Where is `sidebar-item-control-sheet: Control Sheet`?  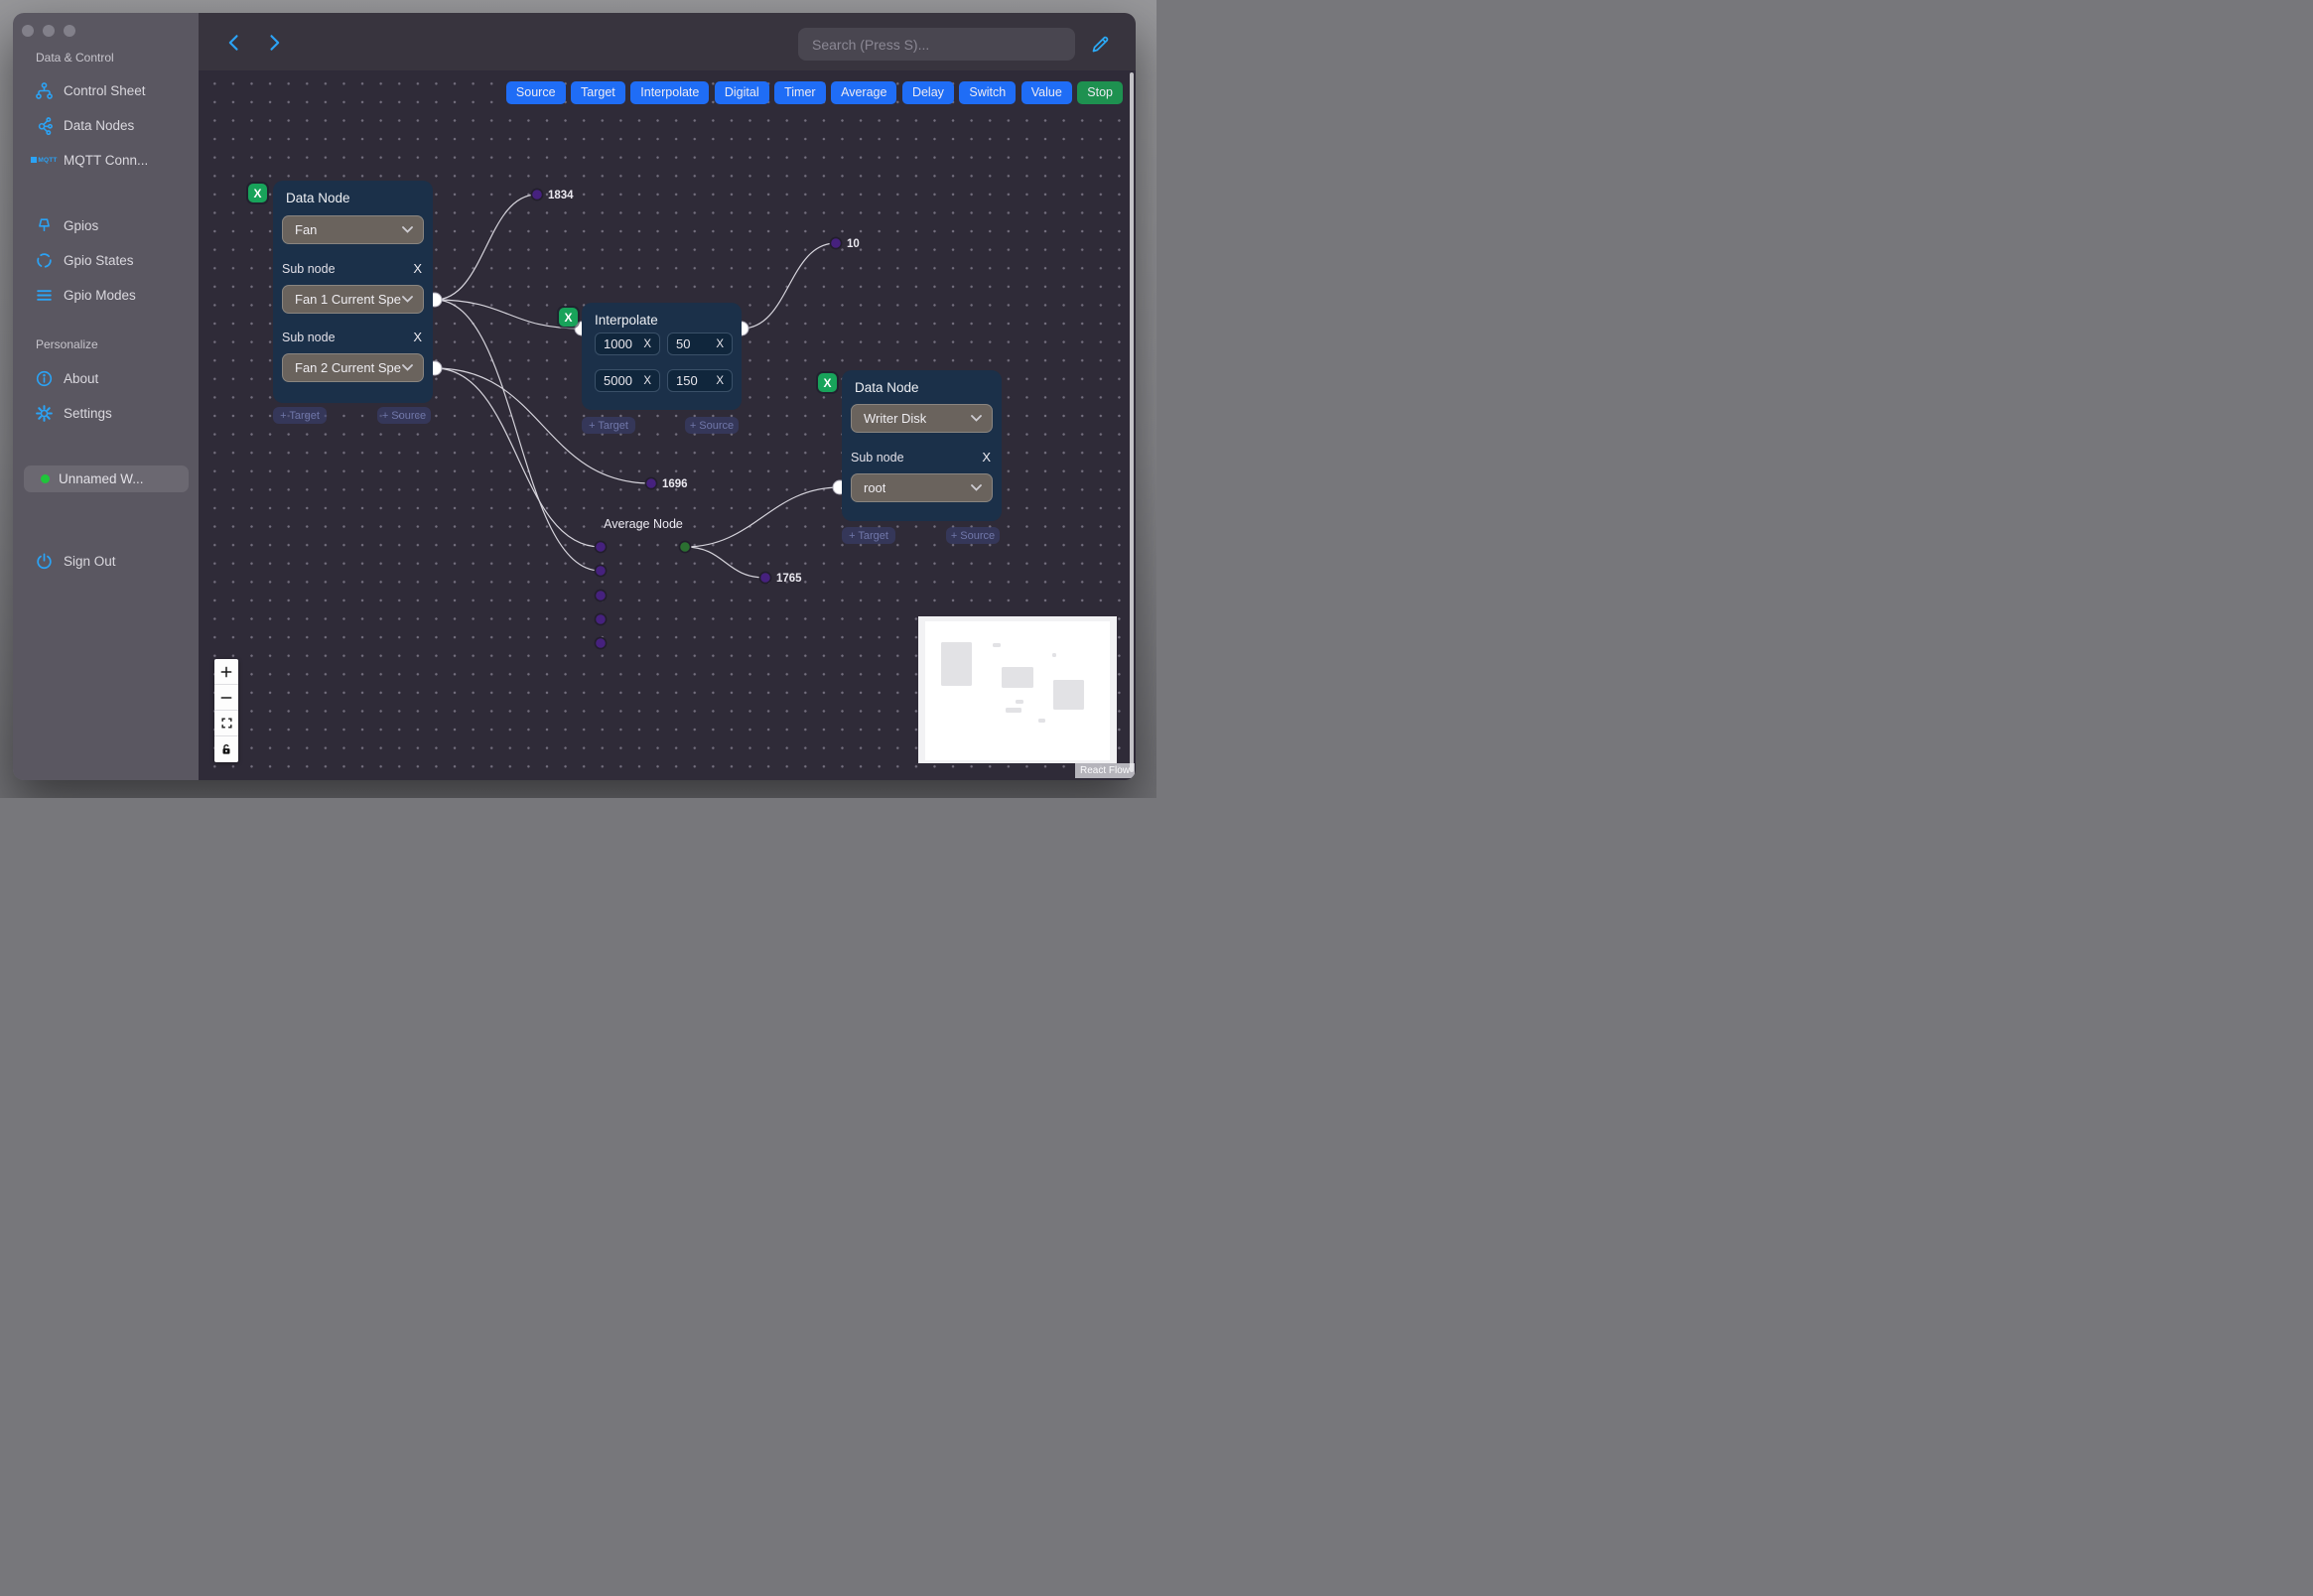 sidebar-item-control-sheet: Control Sheet is located at coordinates (106, 90).